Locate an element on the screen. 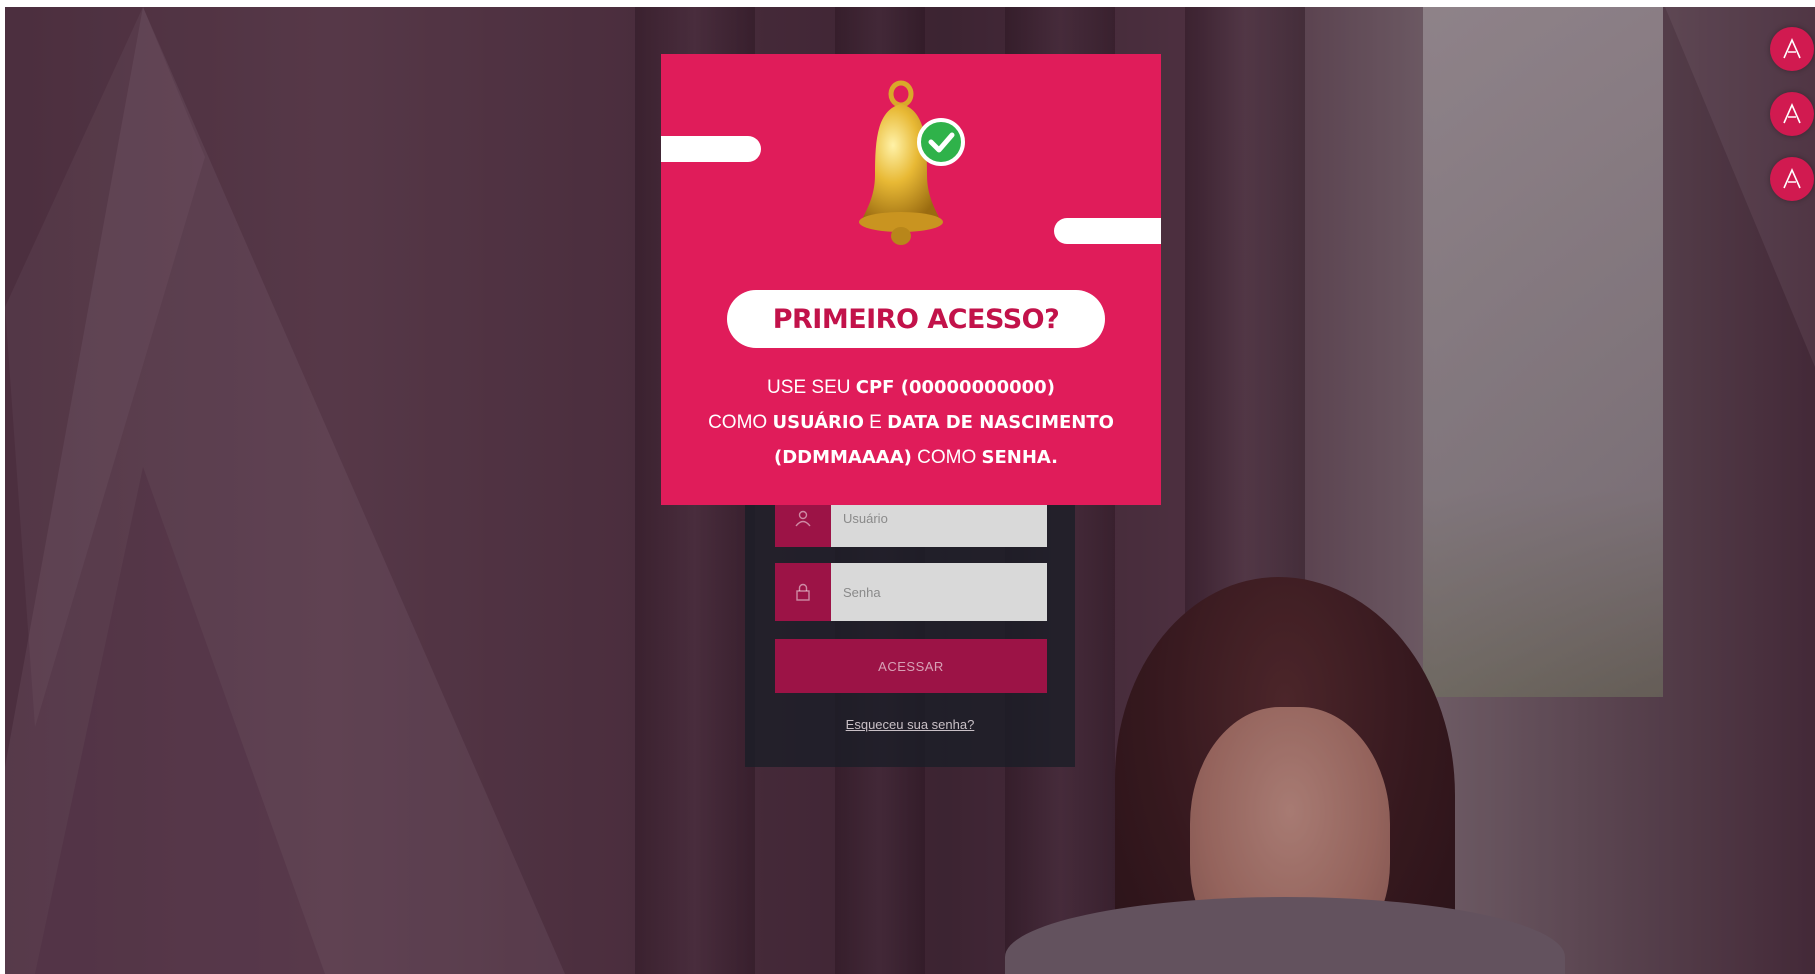 This screenshot has height=974, width=1815. bell-check-icon is located at coordinates (912, 170).